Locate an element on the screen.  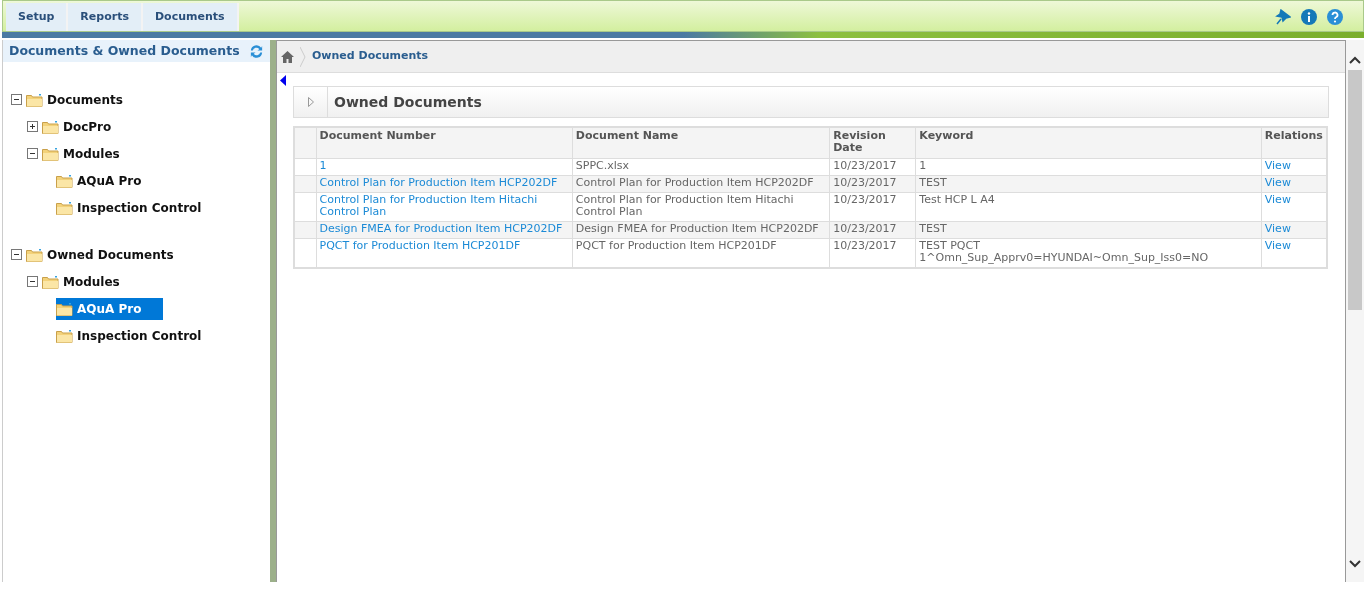
table-cell: 1 is located at coordinates (1088, 167).